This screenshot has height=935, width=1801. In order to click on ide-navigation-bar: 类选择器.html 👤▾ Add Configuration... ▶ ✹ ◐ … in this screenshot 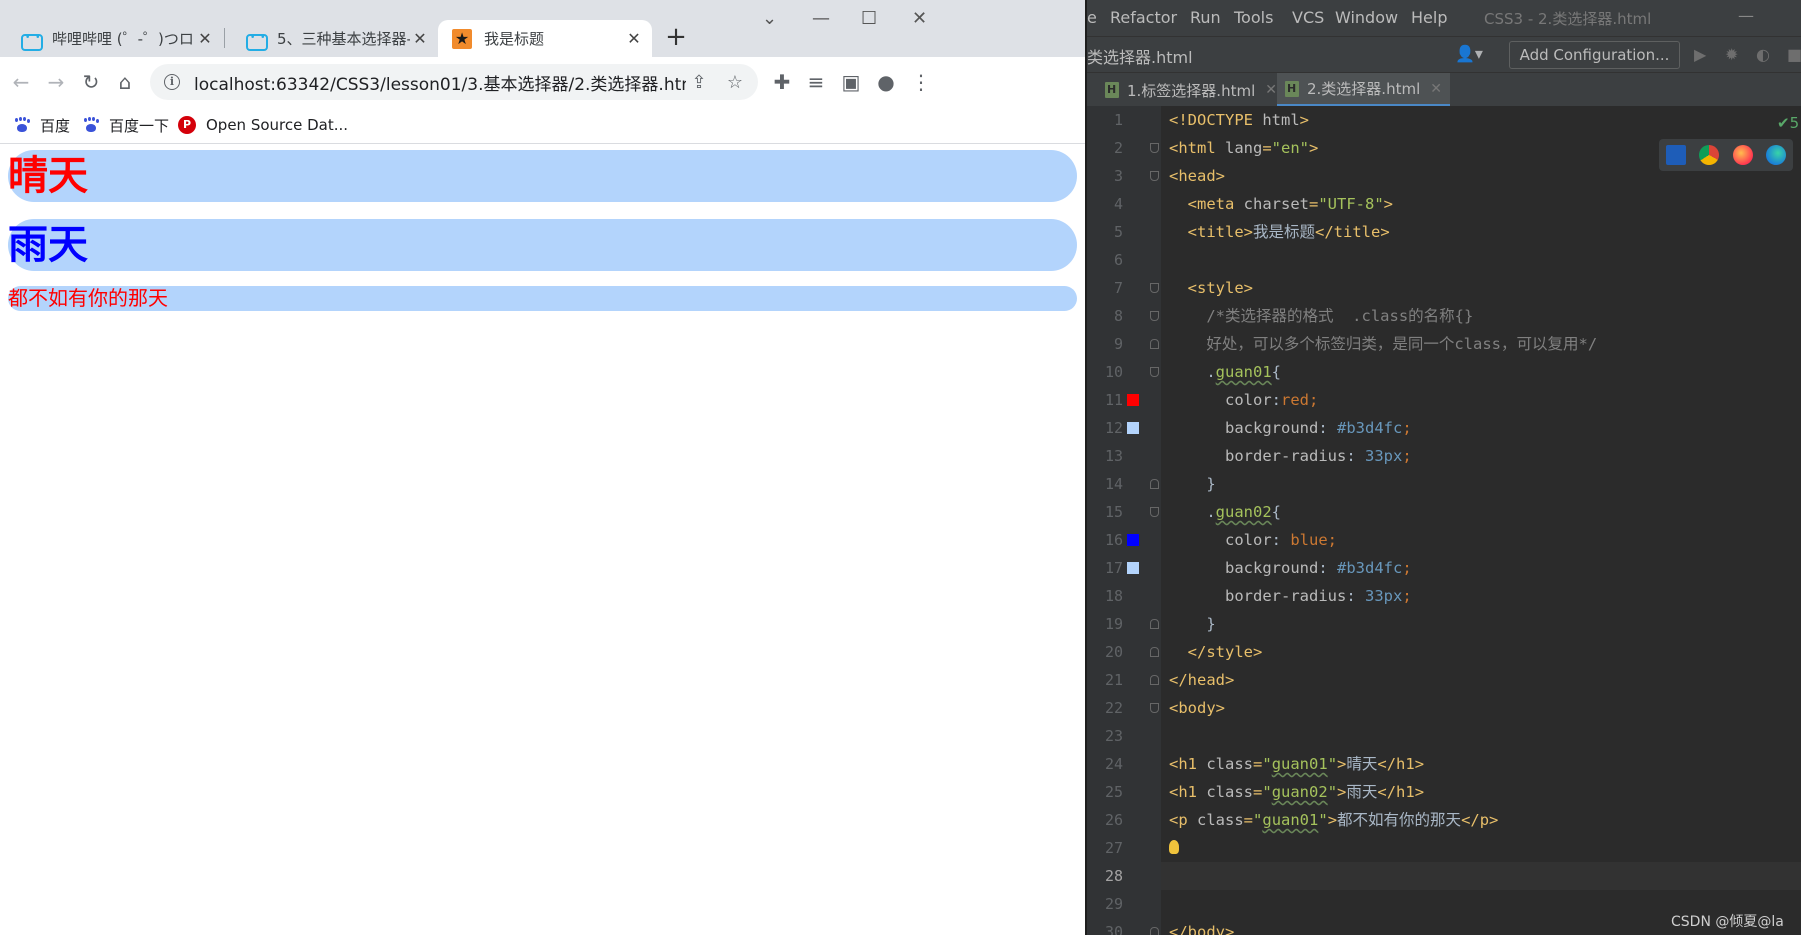, I will do `click(1444, 54)`.